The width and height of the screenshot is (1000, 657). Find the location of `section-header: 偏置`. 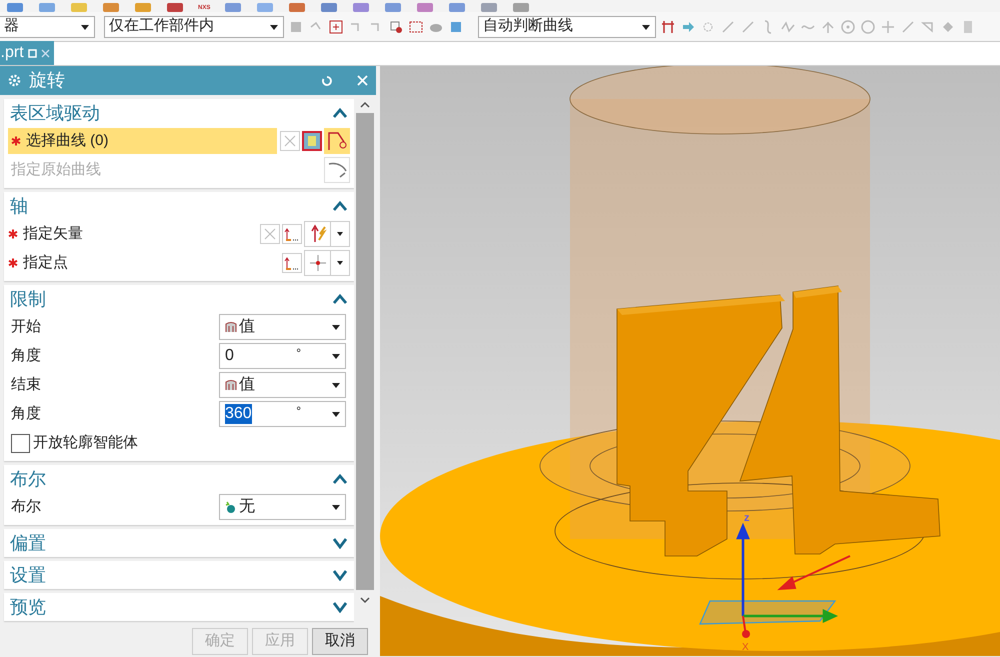

section-header: 偏置 is located at coordinates (179, 543).